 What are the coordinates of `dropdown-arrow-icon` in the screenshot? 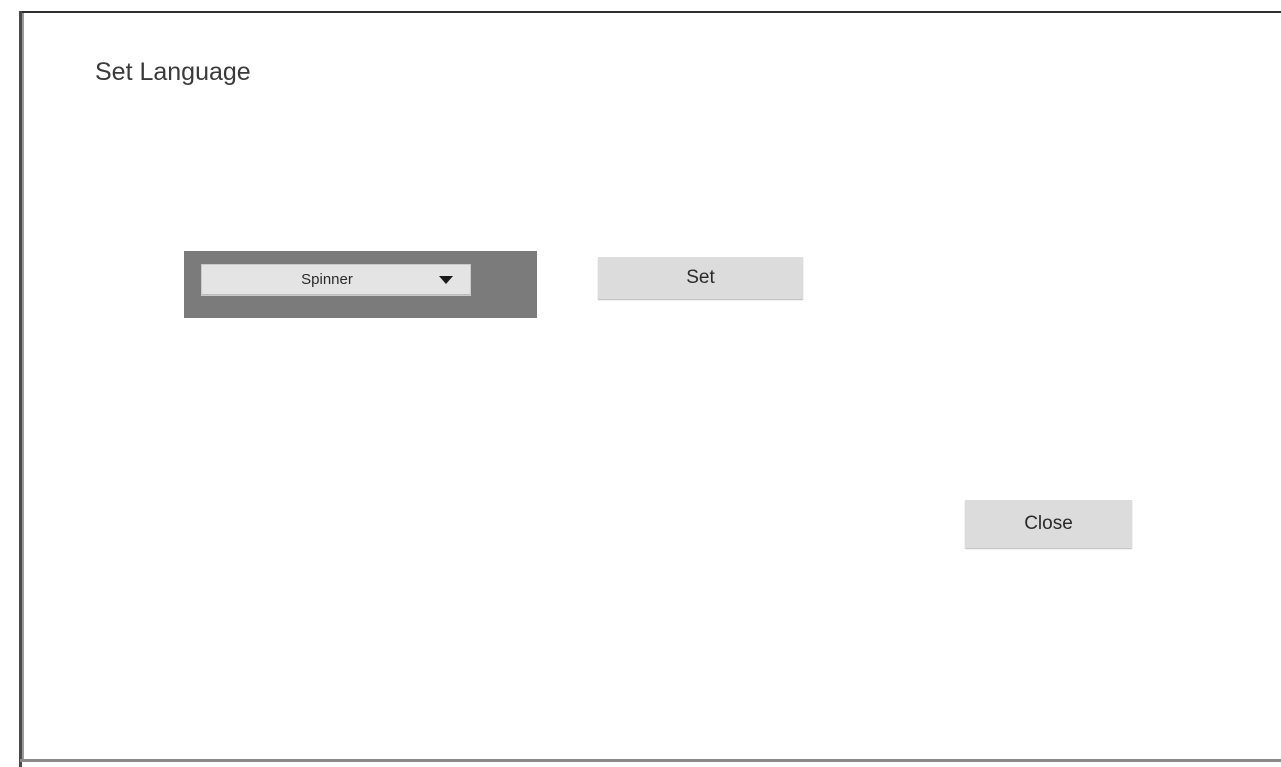 It's located at (446, 280).